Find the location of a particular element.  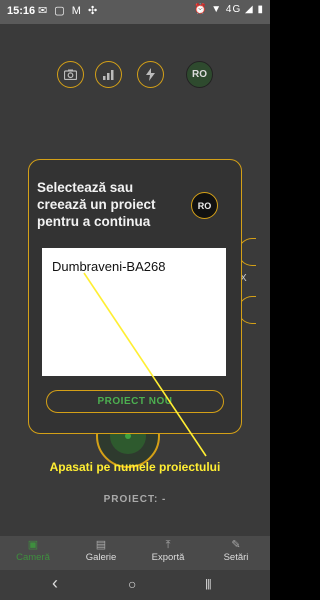

project-item: Dumbraveni-BA268 is located at coordinates (108, 266).